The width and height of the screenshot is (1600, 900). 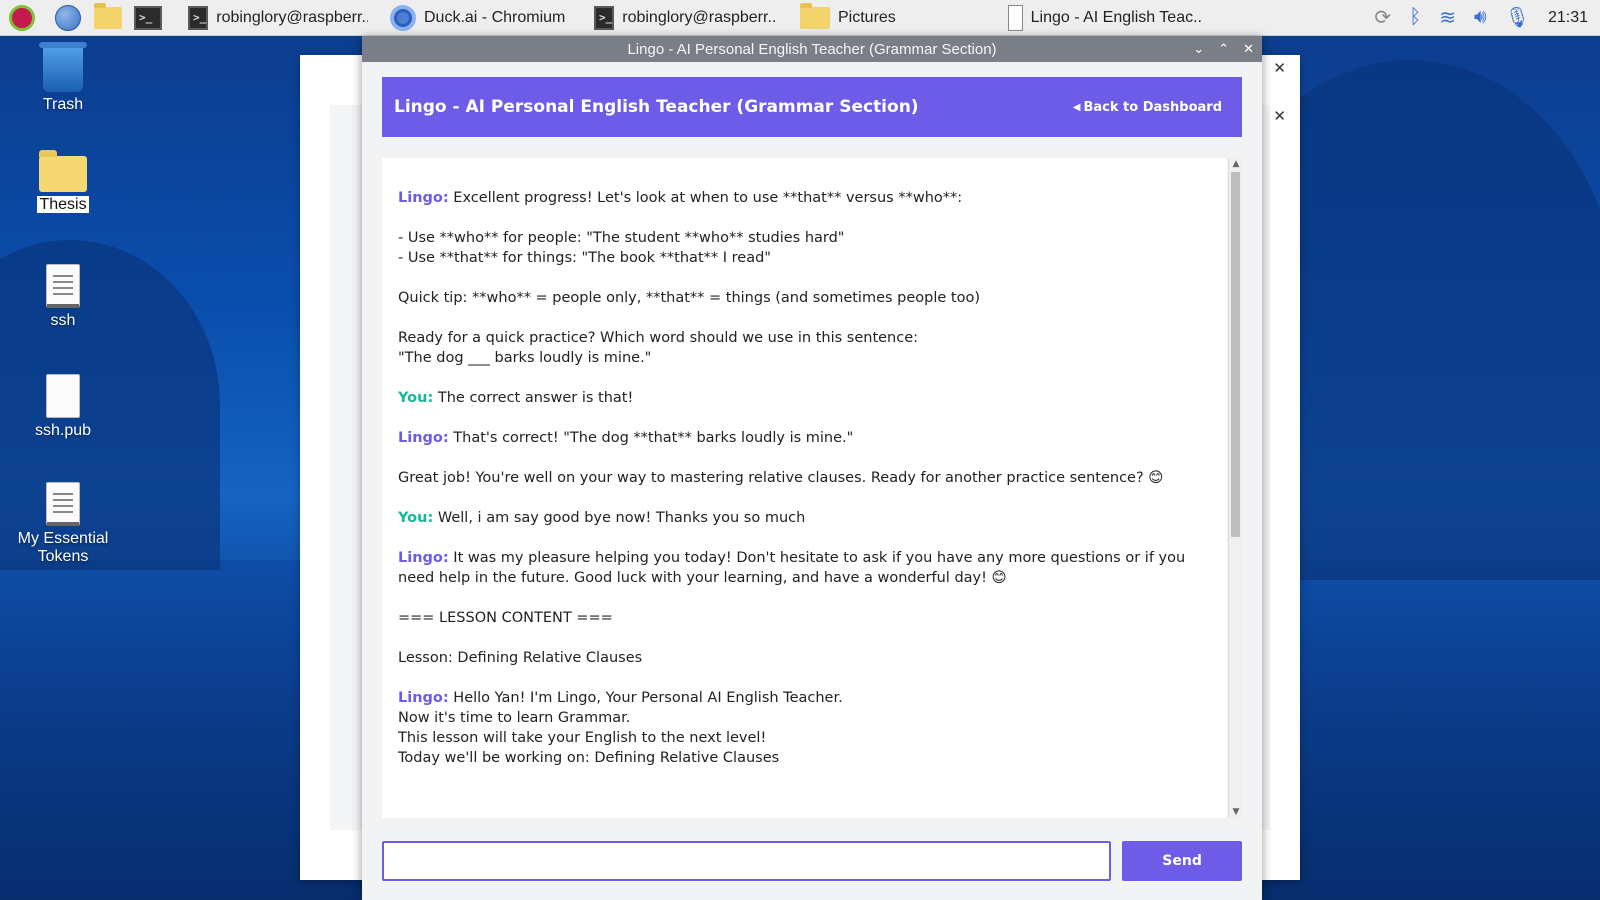 I want to click on desktop-icon-ssh-pub: ssh.pub, so click(x=63, y=407).